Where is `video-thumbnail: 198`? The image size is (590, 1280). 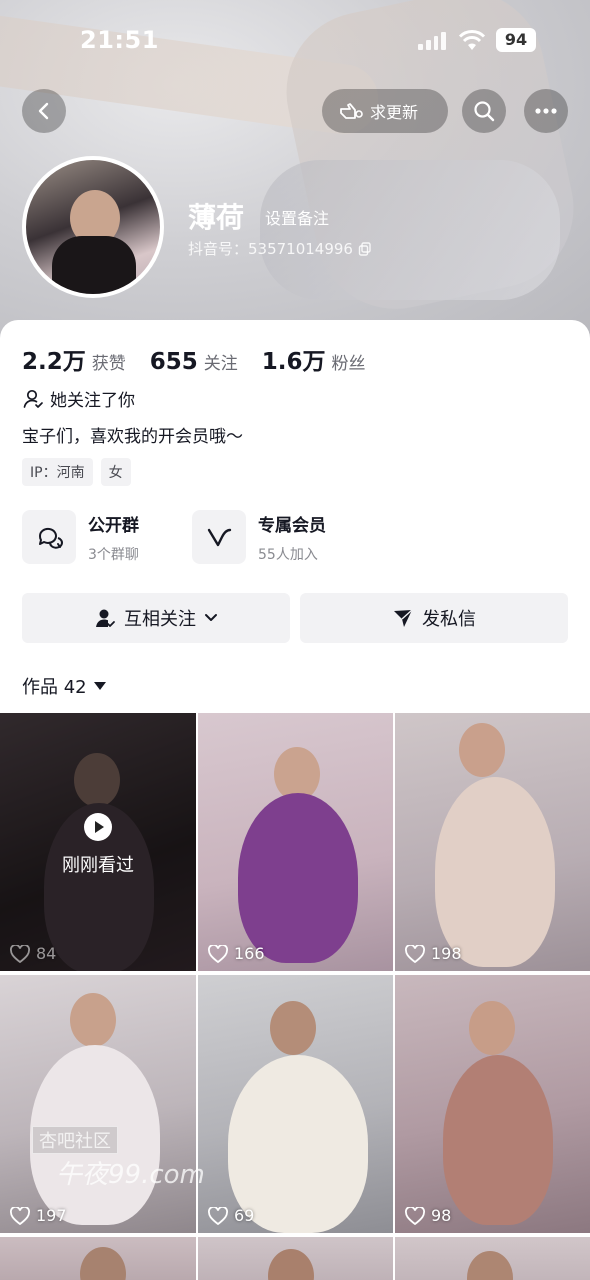
video-thumbnail: 198 is located at coordinates (492, 842).